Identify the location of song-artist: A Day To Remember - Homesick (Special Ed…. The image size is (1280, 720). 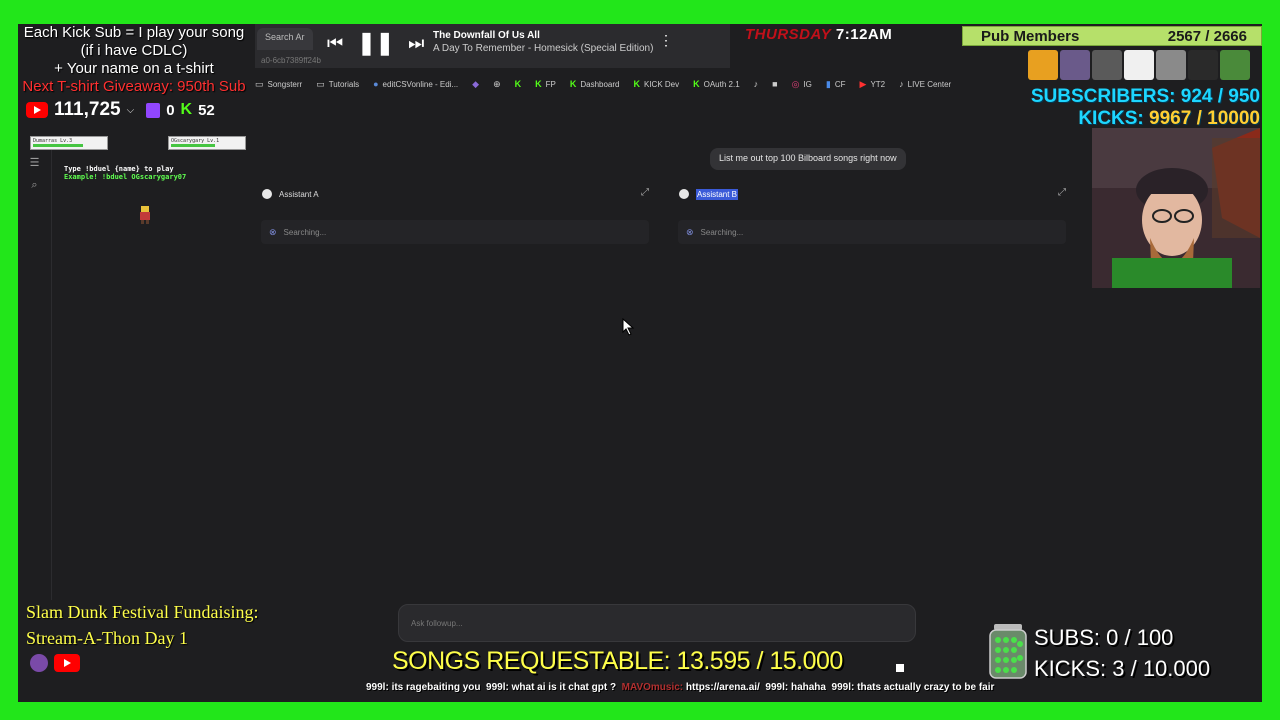
(543, 48).